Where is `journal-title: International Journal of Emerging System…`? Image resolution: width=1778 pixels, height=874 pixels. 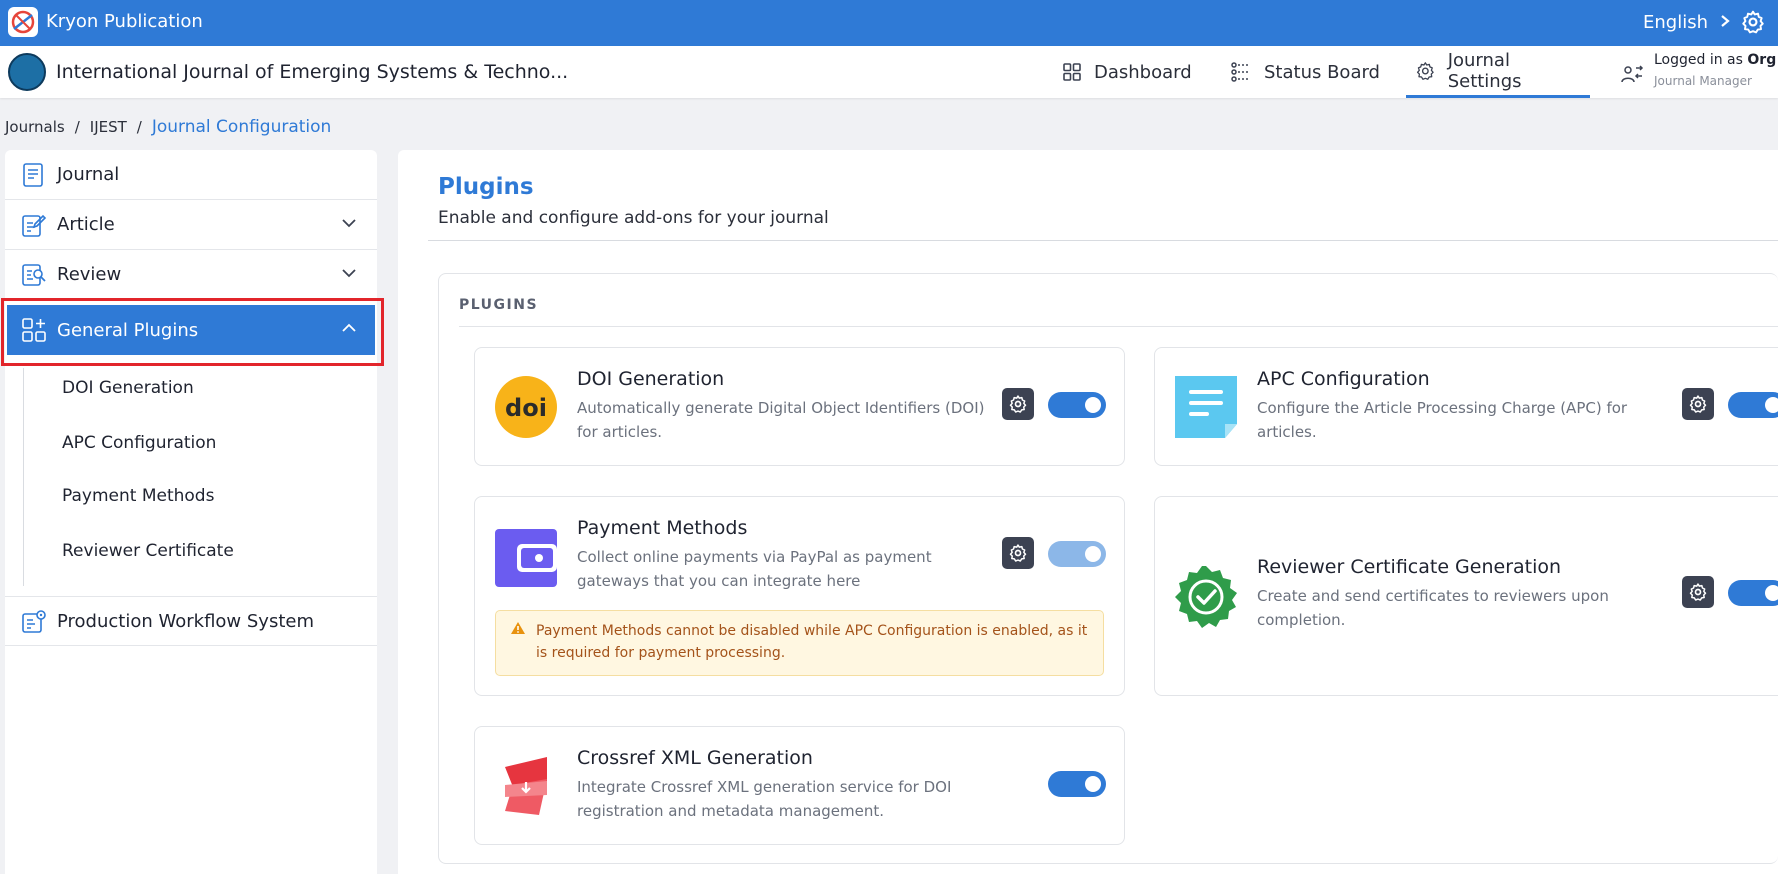
journal-title: International Journal of Emerging System… is located at coordinates (312, 72).